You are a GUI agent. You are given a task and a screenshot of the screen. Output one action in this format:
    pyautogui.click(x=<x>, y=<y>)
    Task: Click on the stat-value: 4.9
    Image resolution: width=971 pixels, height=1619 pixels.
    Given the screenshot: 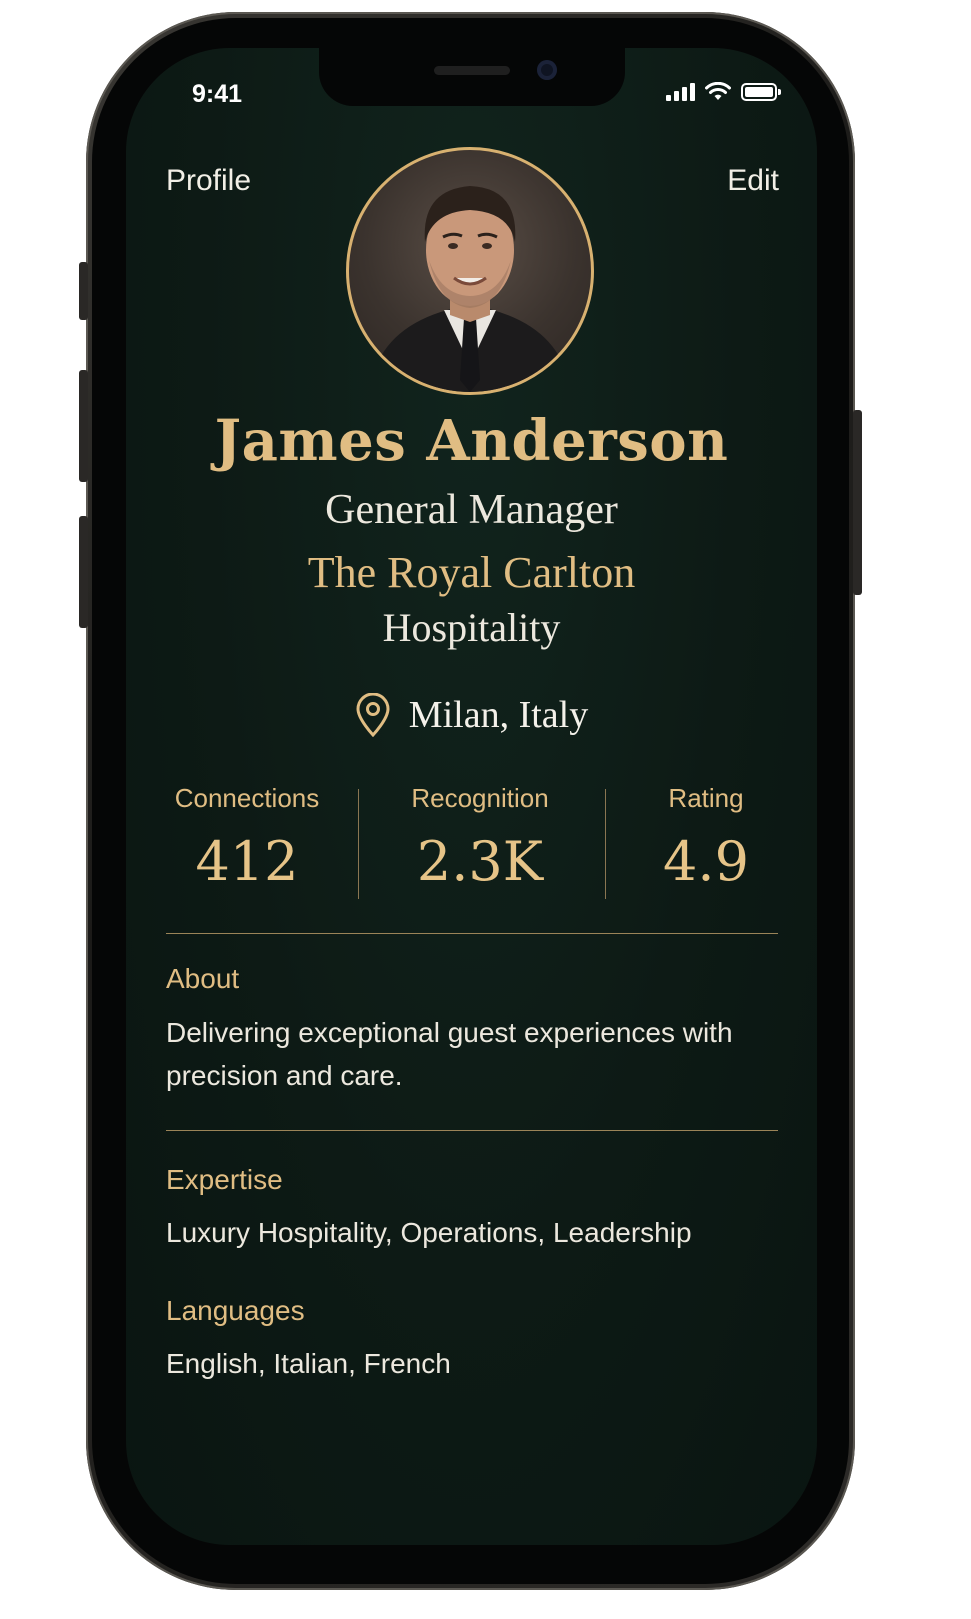 What is the action you would take?
    pyautogui.click(x=706, y=861)
    